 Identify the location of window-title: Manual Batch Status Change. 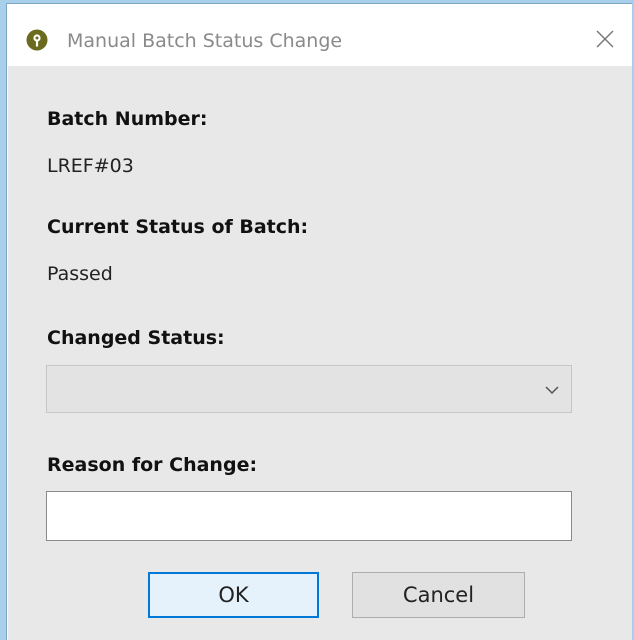
(205, 41).